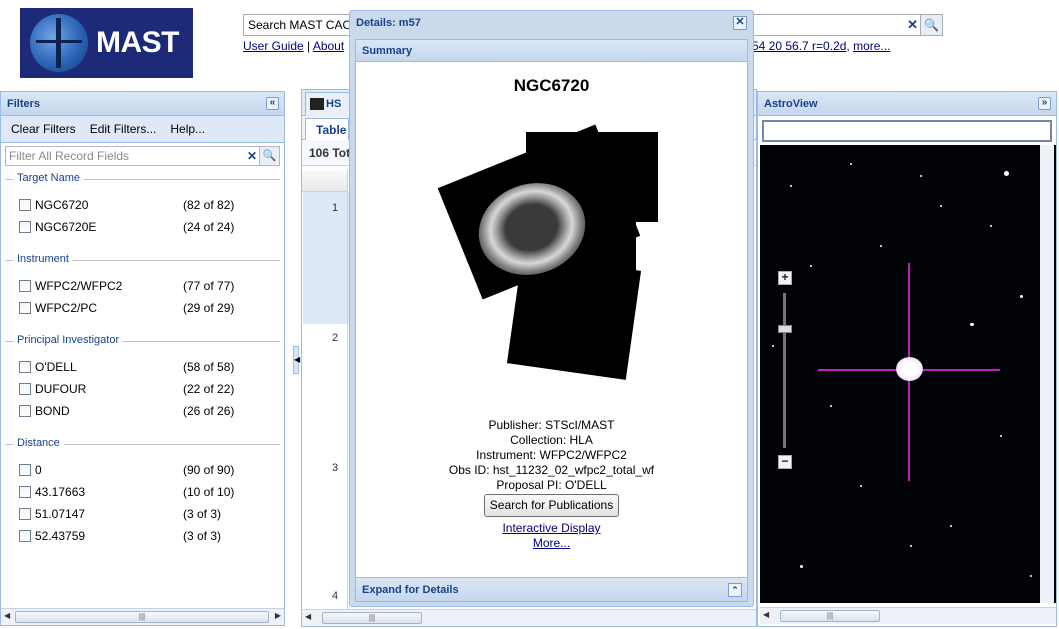 The width and height of the screenshot is (1059, 629). I want to click on row-number-column: 1 2 3 4, so click(325, 390).